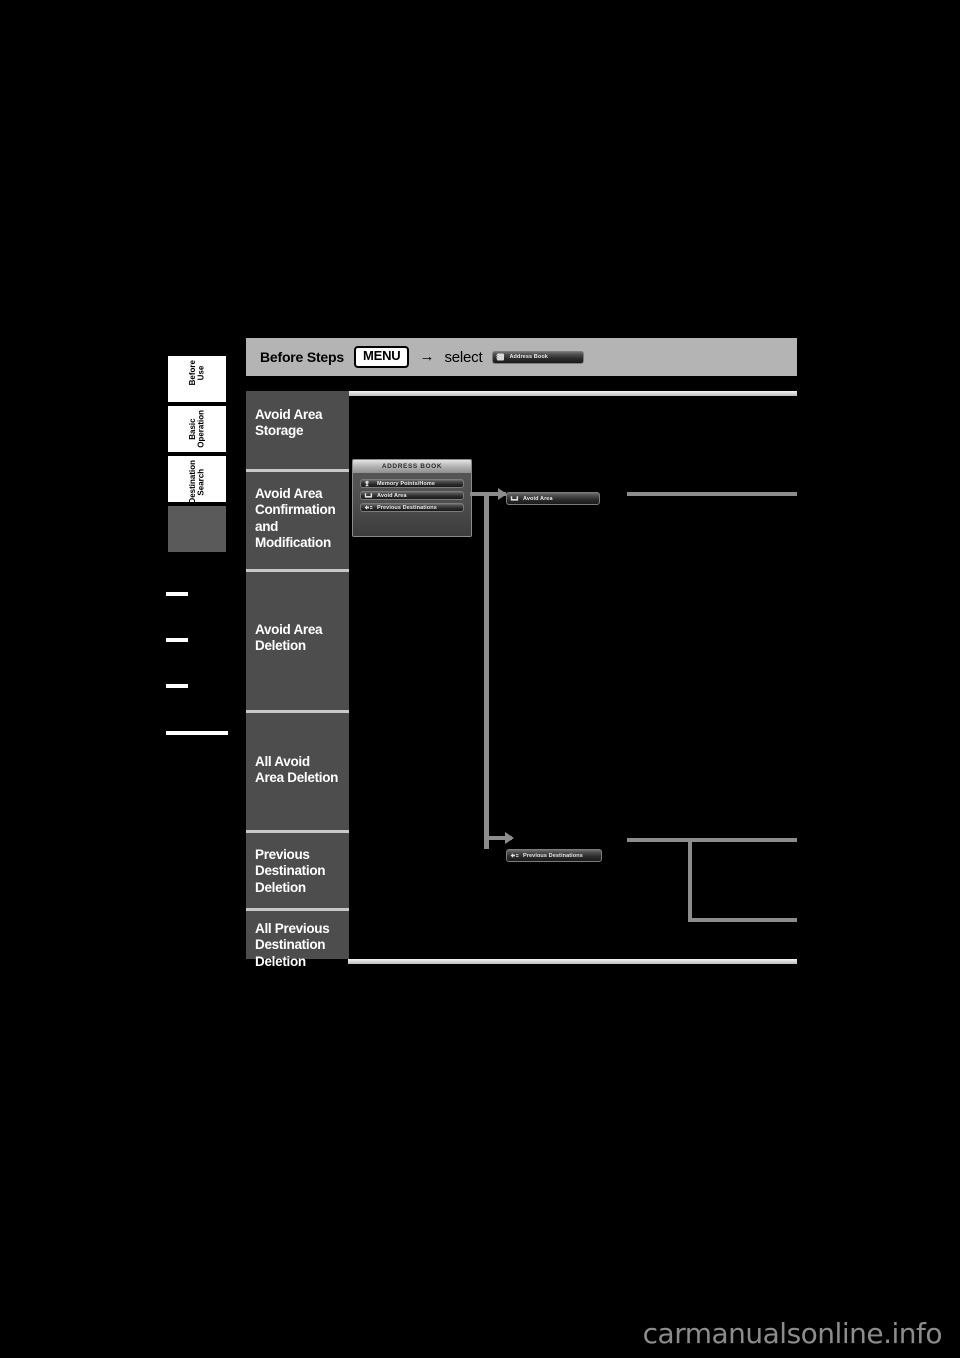 The height and width of the screenshot is (1358, 960). I want to click on index-tab-label: Destination Search, so click(196, 482).